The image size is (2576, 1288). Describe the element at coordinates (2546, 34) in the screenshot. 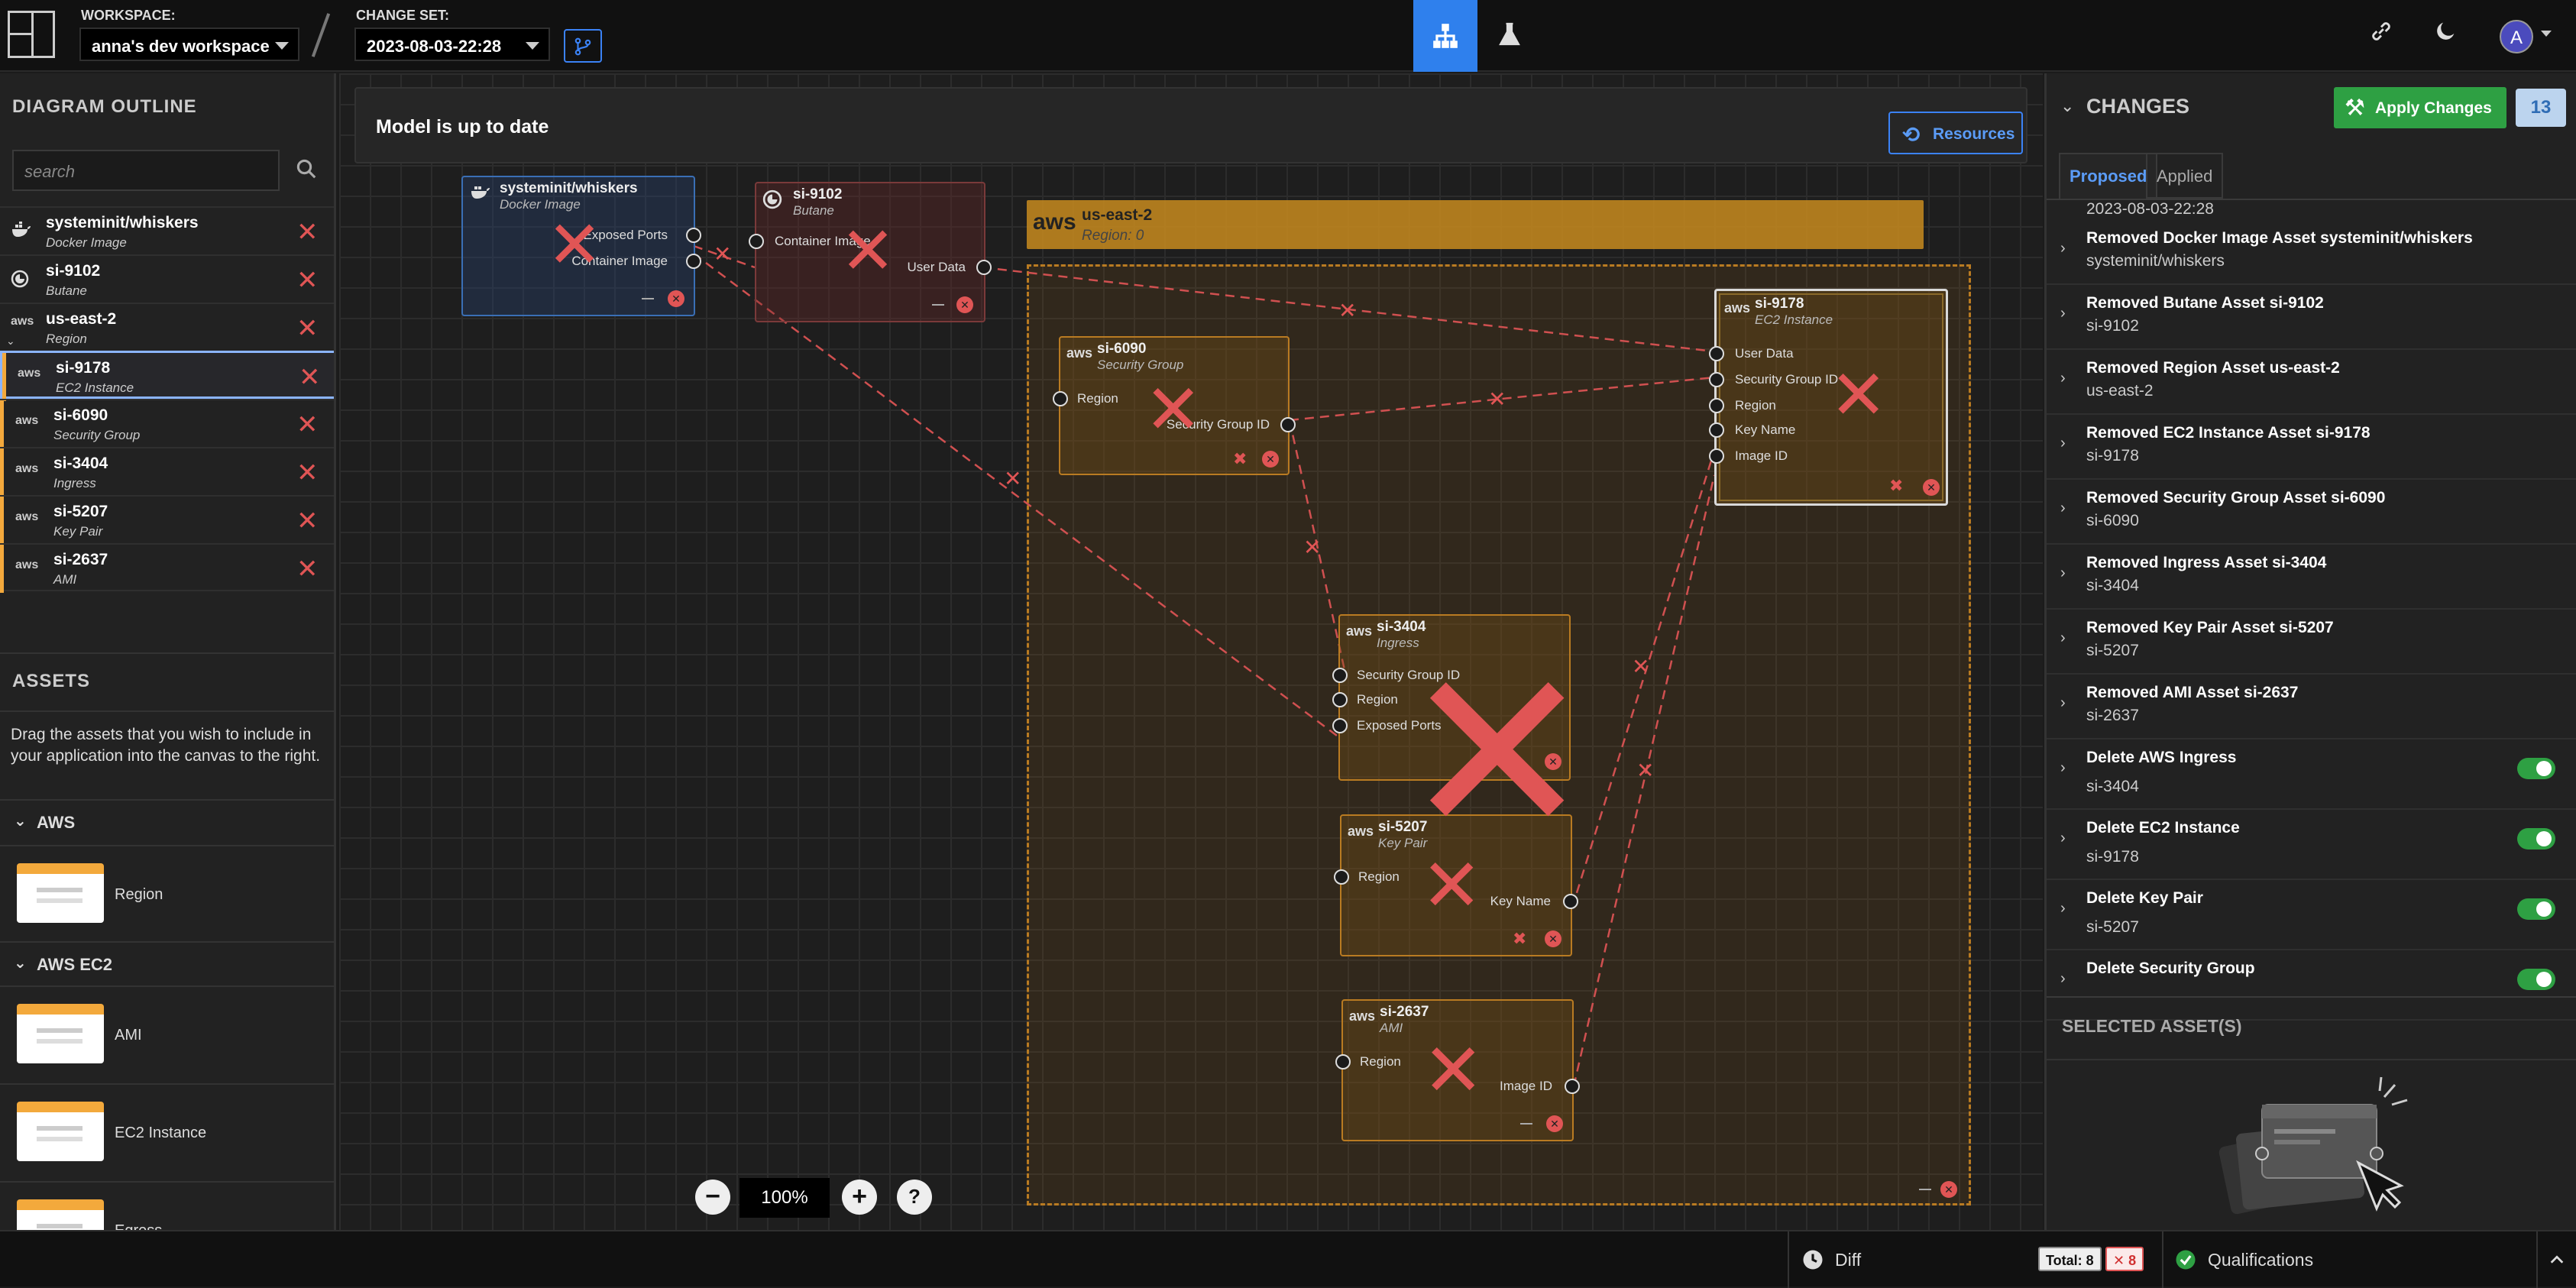

I see `chevron-down-icon` at that location.